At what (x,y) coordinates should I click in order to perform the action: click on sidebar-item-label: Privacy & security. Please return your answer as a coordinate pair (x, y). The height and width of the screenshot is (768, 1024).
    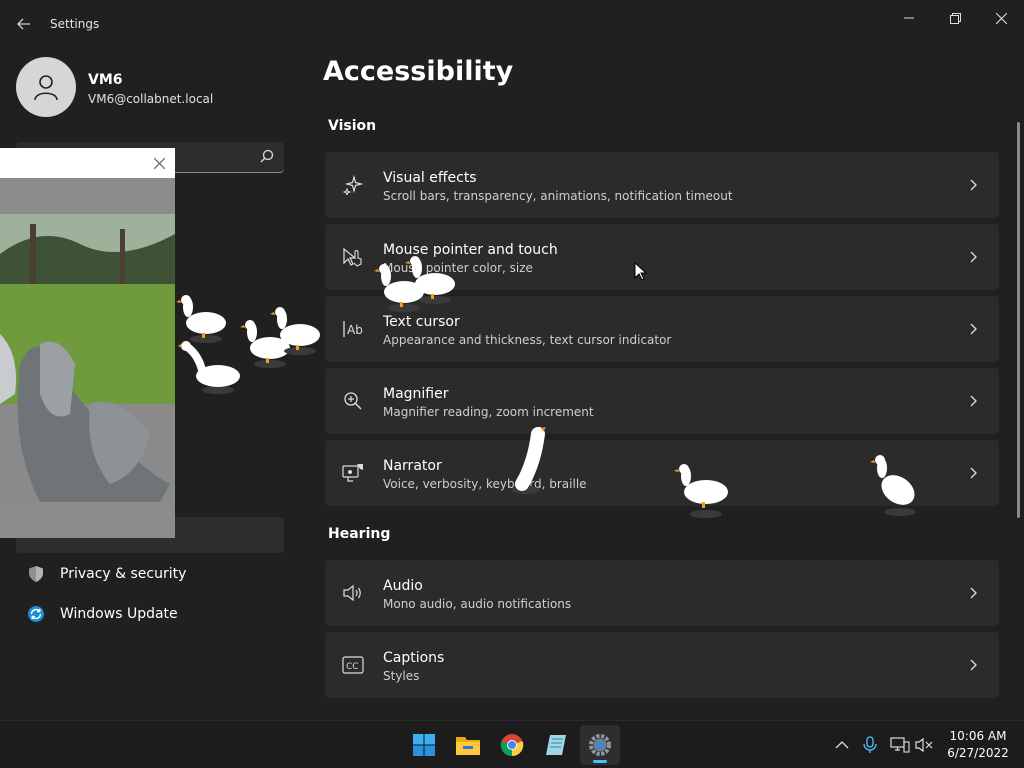
    Looking at the image, I should click on (123, 574).